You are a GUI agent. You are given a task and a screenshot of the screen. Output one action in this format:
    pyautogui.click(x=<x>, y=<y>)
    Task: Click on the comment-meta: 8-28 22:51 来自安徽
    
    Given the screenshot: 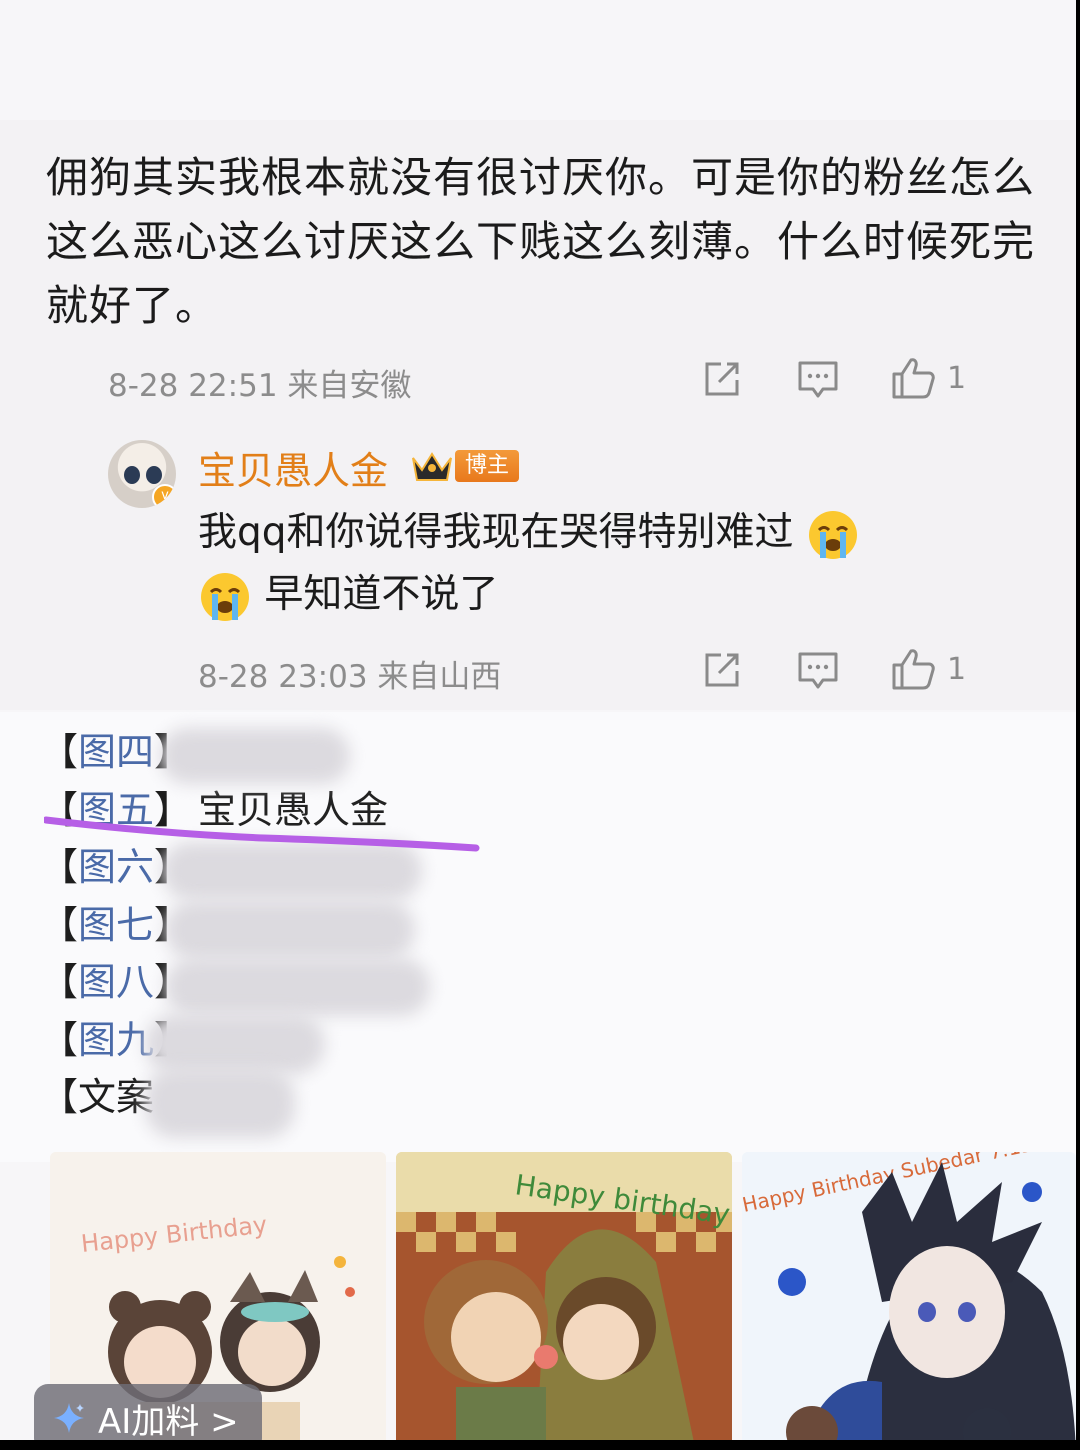 What is the action you would take?
    pyautogui.click(x=260, y=386)
    